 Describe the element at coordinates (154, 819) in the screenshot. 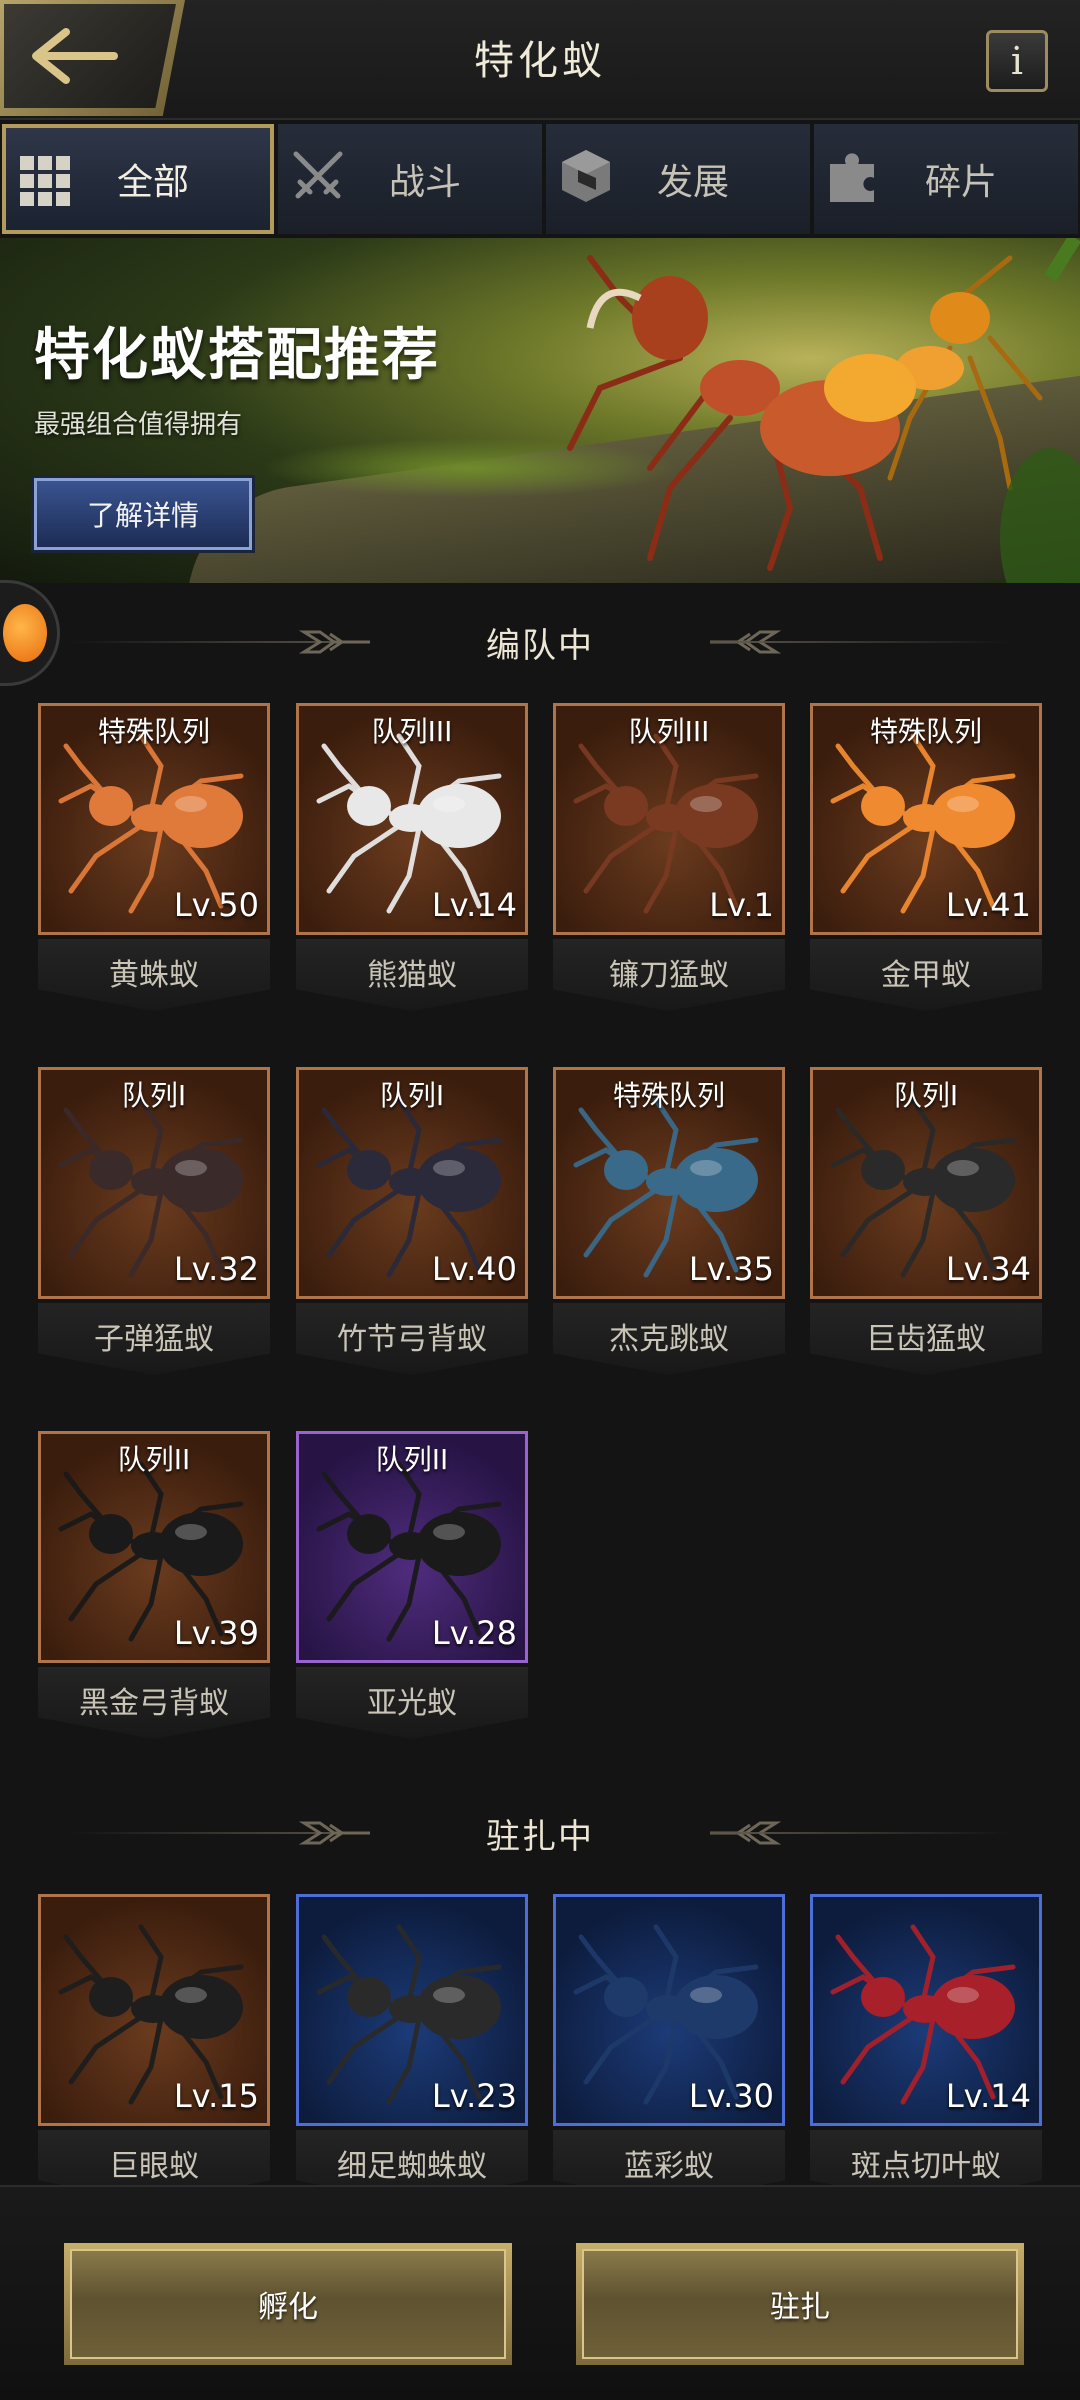

I see `ant-portrait: 特殊队列 Lv.50` at that location.